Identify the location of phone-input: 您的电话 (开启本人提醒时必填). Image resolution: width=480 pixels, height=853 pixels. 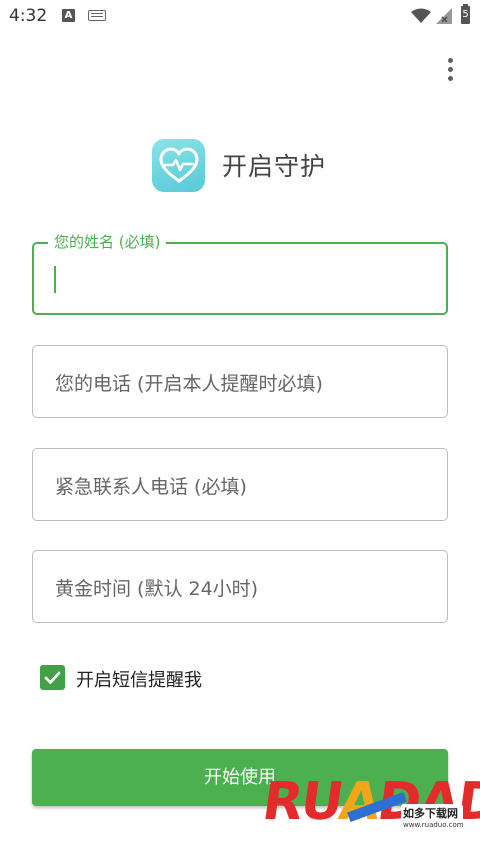
(240, 381).